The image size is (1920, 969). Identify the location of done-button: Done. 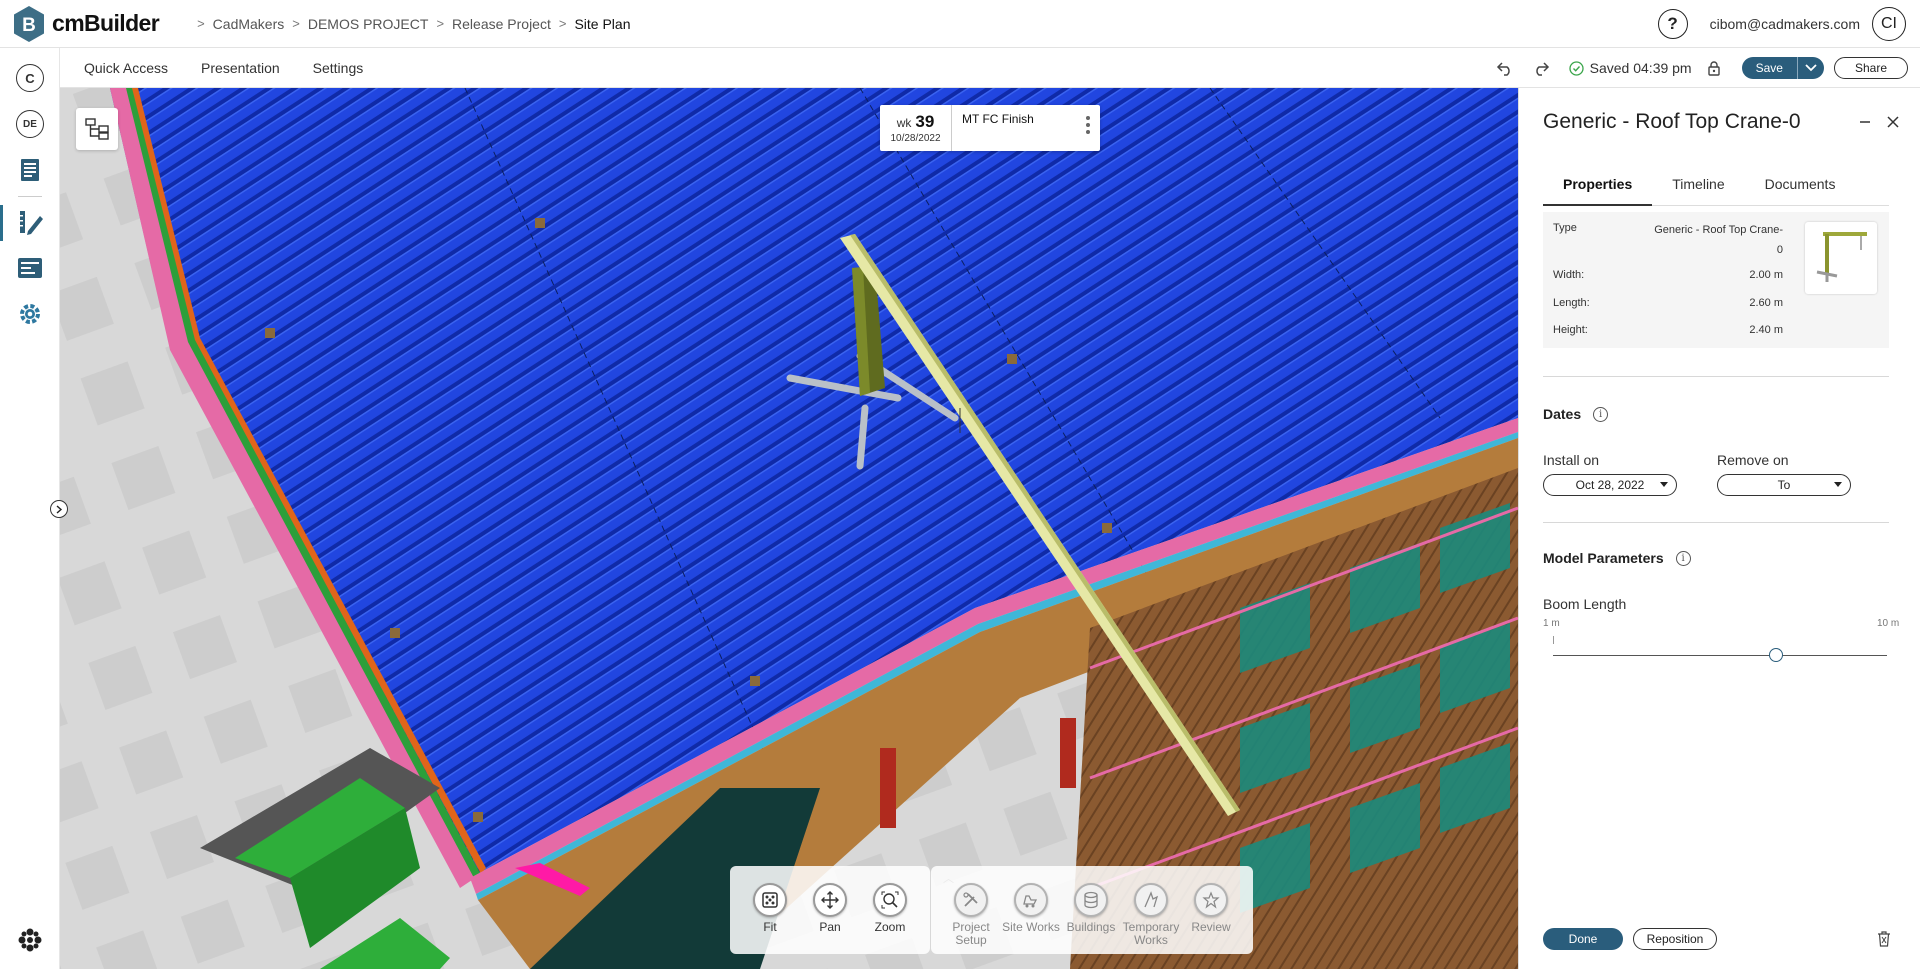
(1583, 939).